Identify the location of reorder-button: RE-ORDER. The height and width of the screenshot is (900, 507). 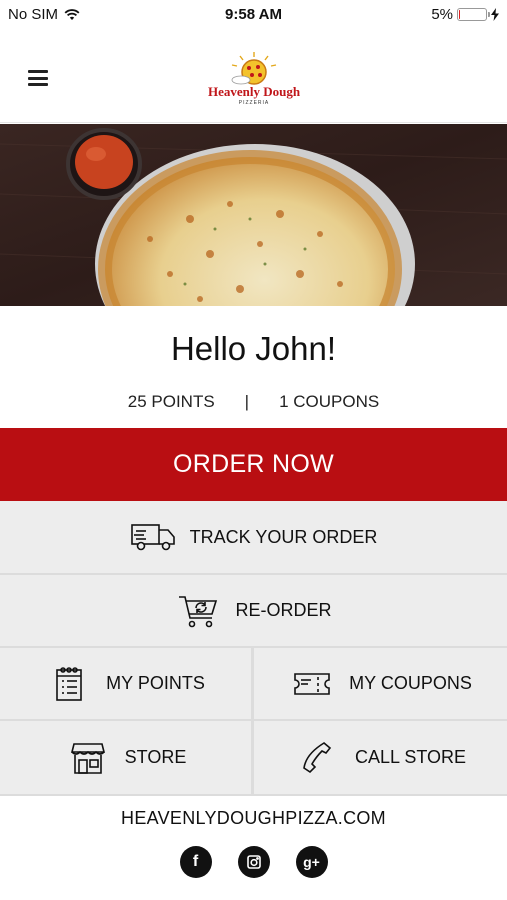
(253, 610).